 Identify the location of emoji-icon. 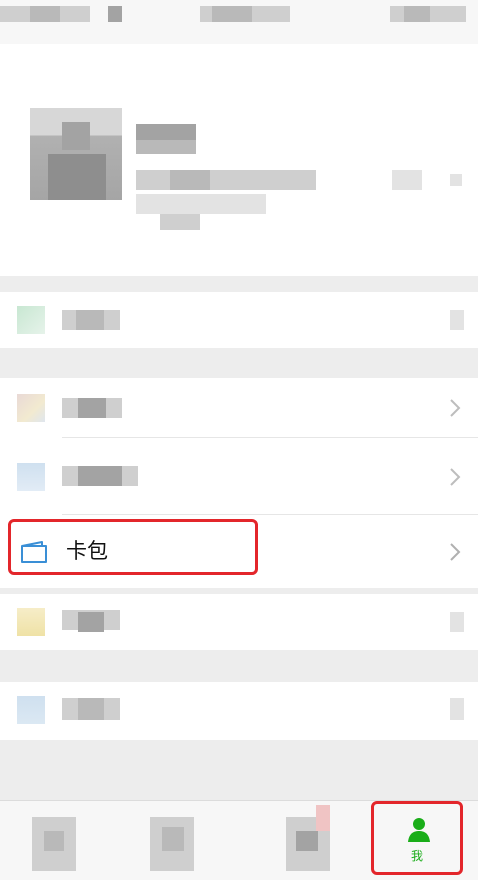
(31, 622).